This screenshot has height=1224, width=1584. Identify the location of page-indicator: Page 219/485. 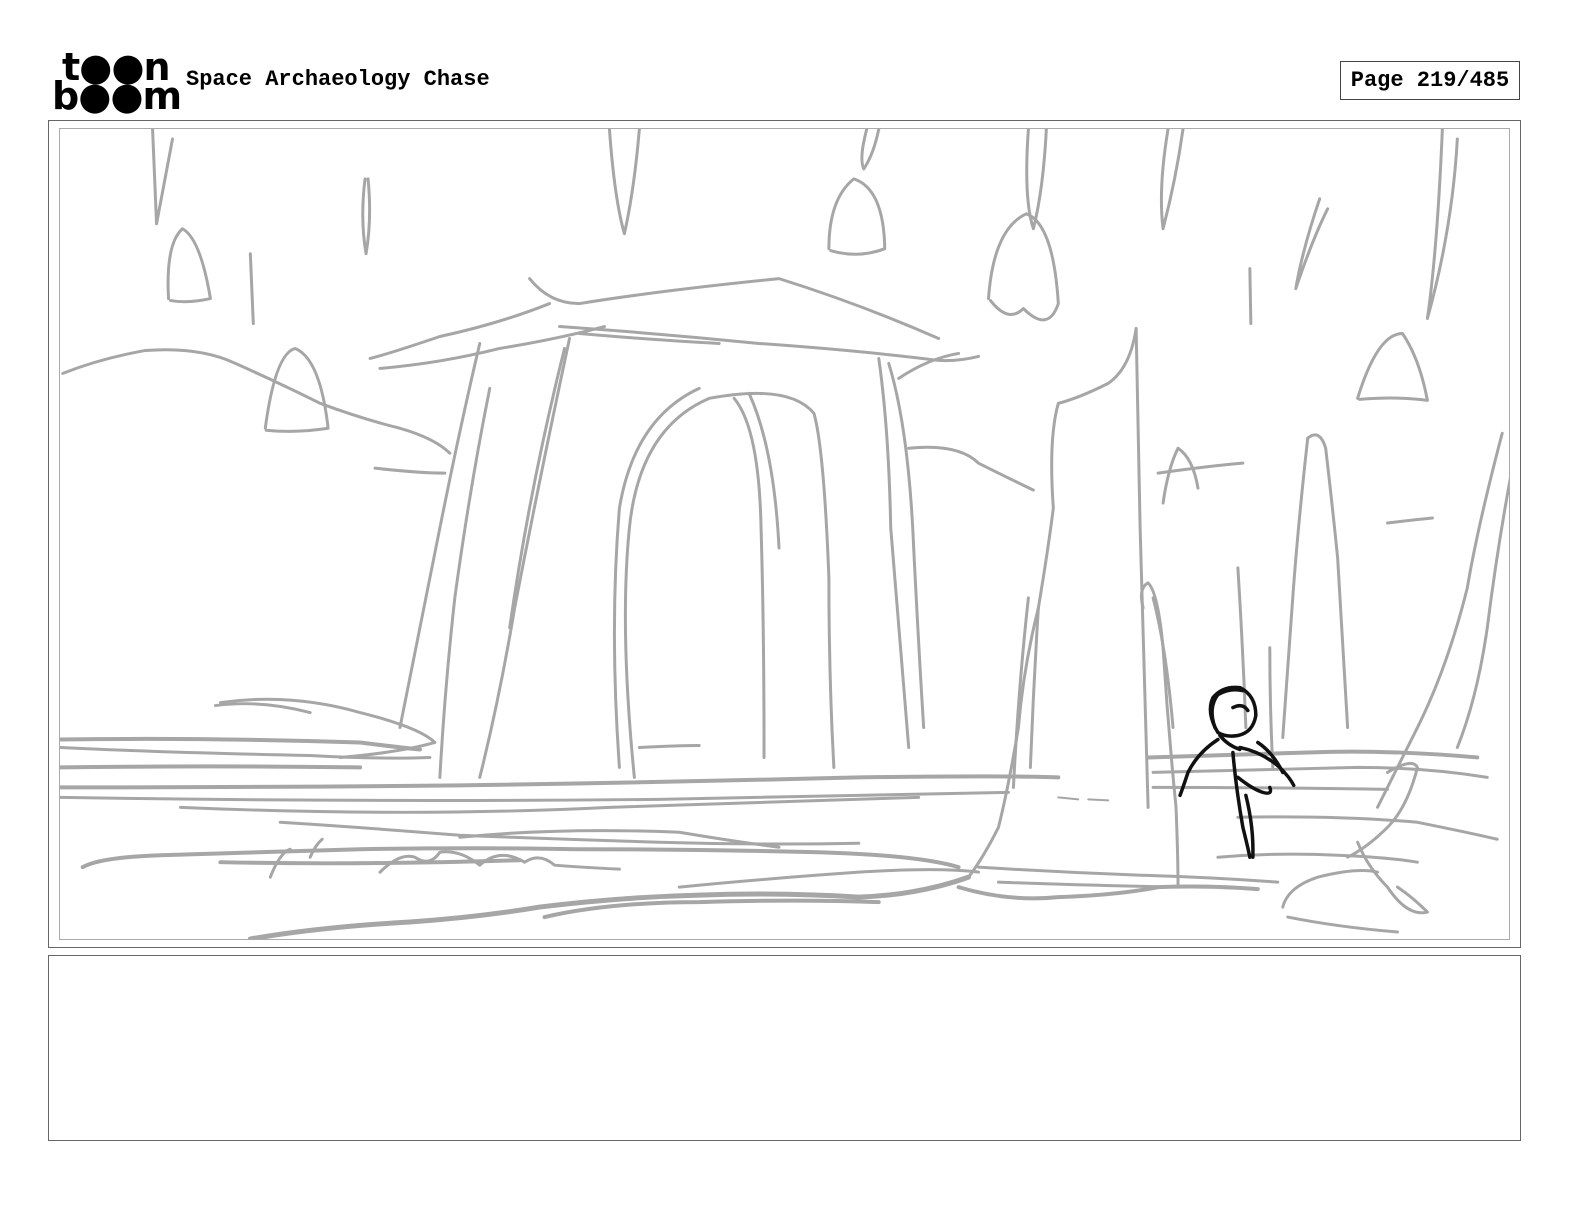
(1430, 80).